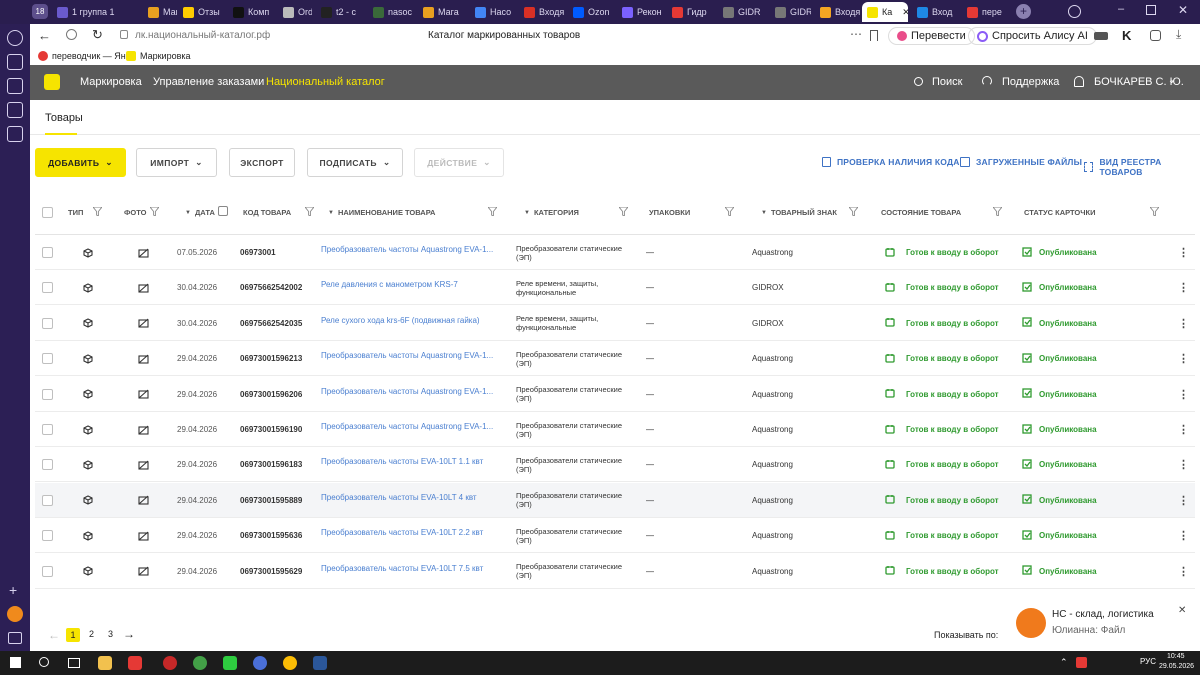 The width and height of the screenshot is (1200, 675). Describe the element at coordinates (874, 35) in the screenshot. I see `bookmark-icon` at that location.